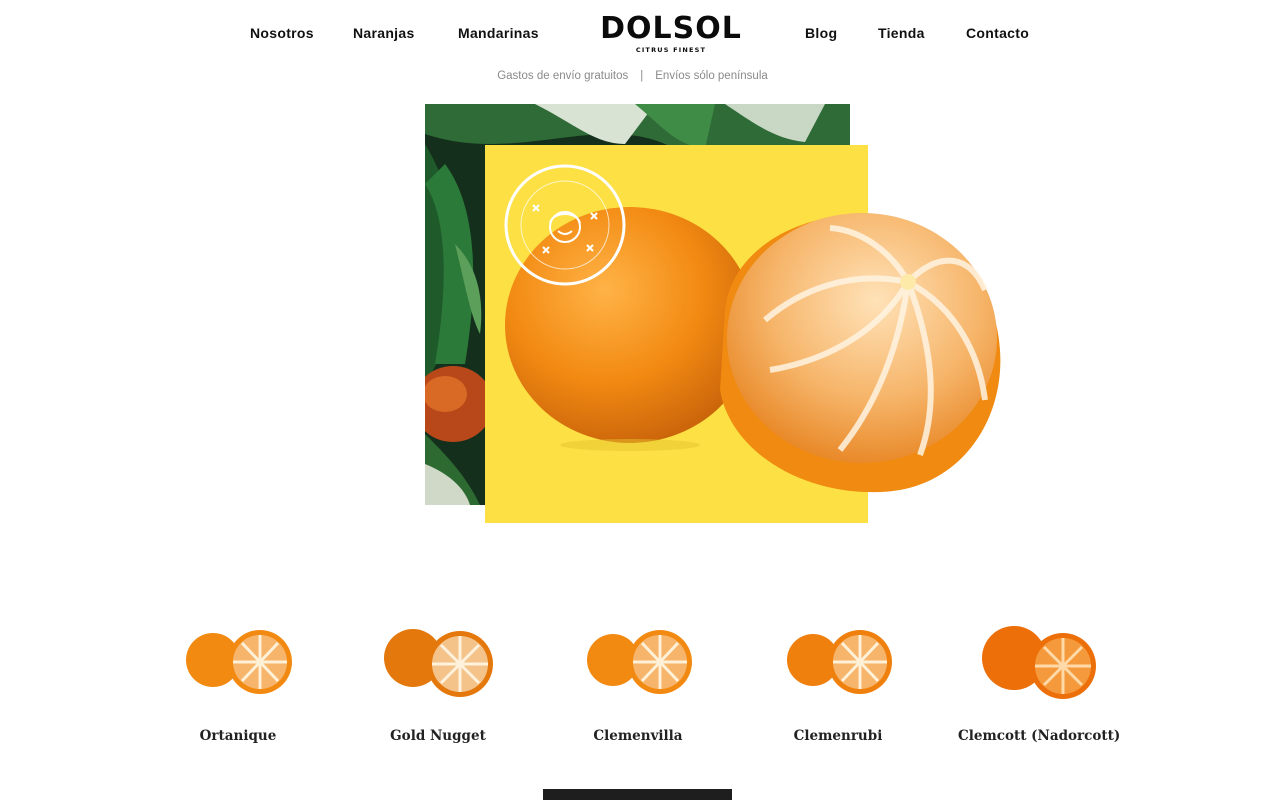  Describe the element at coordinates (638, 736) in the screenshot. I see `product-name: Clemenvilla` at that location.